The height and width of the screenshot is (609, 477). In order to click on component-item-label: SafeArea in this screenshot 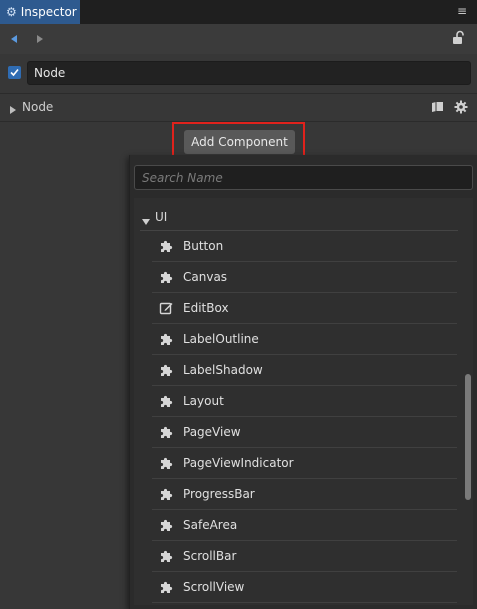, I will do `click(210, 525)`.